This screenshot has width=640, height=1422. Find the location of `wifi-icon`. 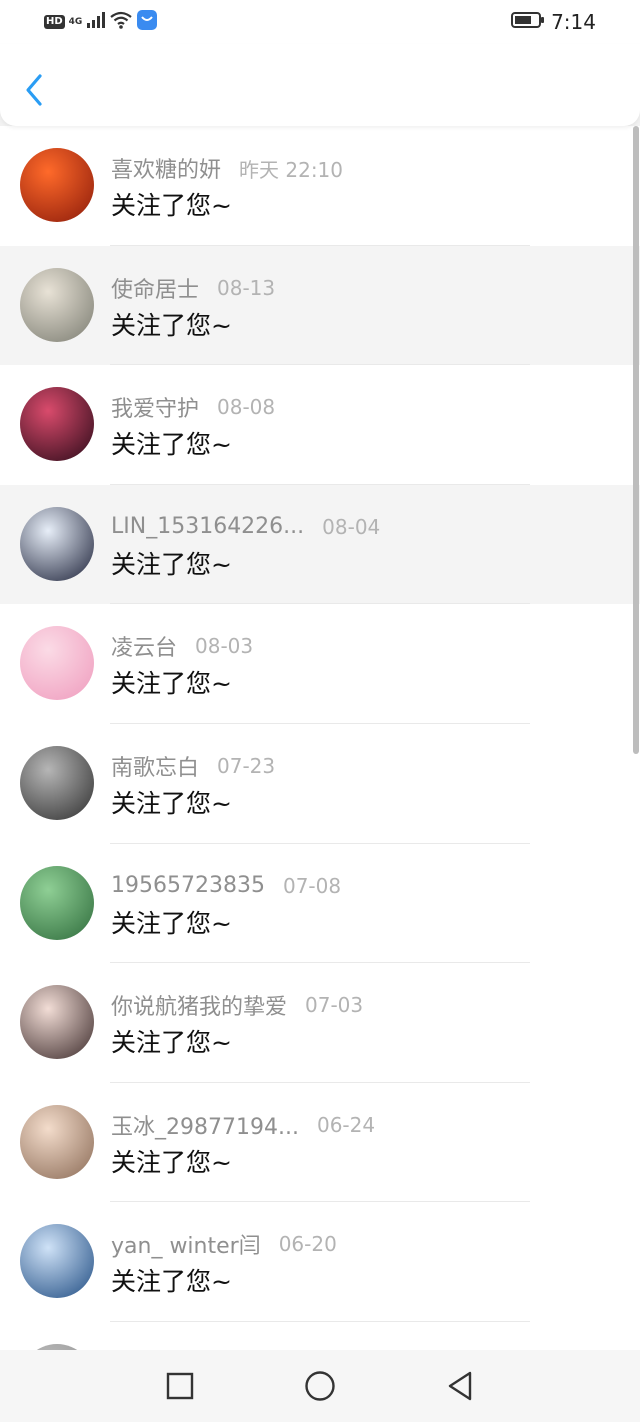

wifi-icon is located at coordinates (121, 22).